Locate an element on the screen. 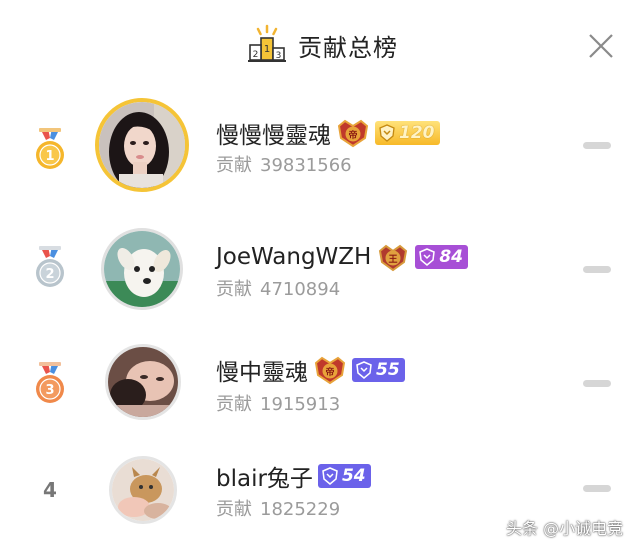  level-badge: 120 is located at coordinates (407, 133).